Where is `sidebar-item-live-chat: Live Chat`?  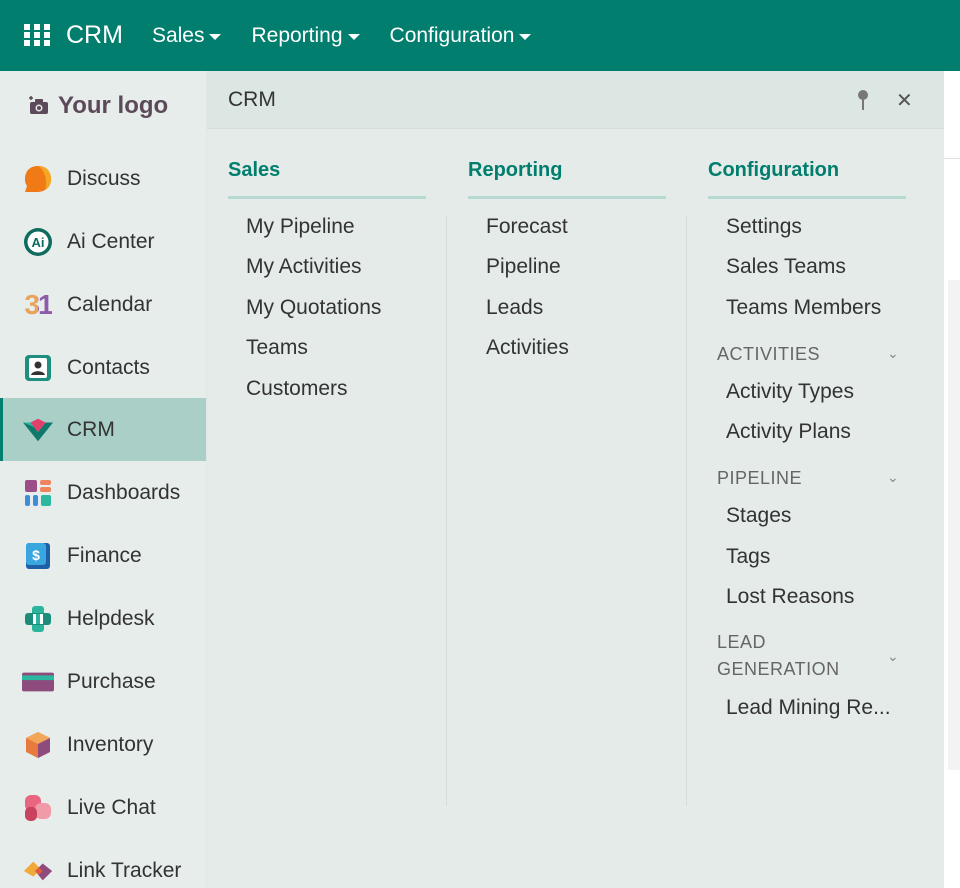 sidebar-item-live-chat: Live Chat is located at coordinates (103, 807).